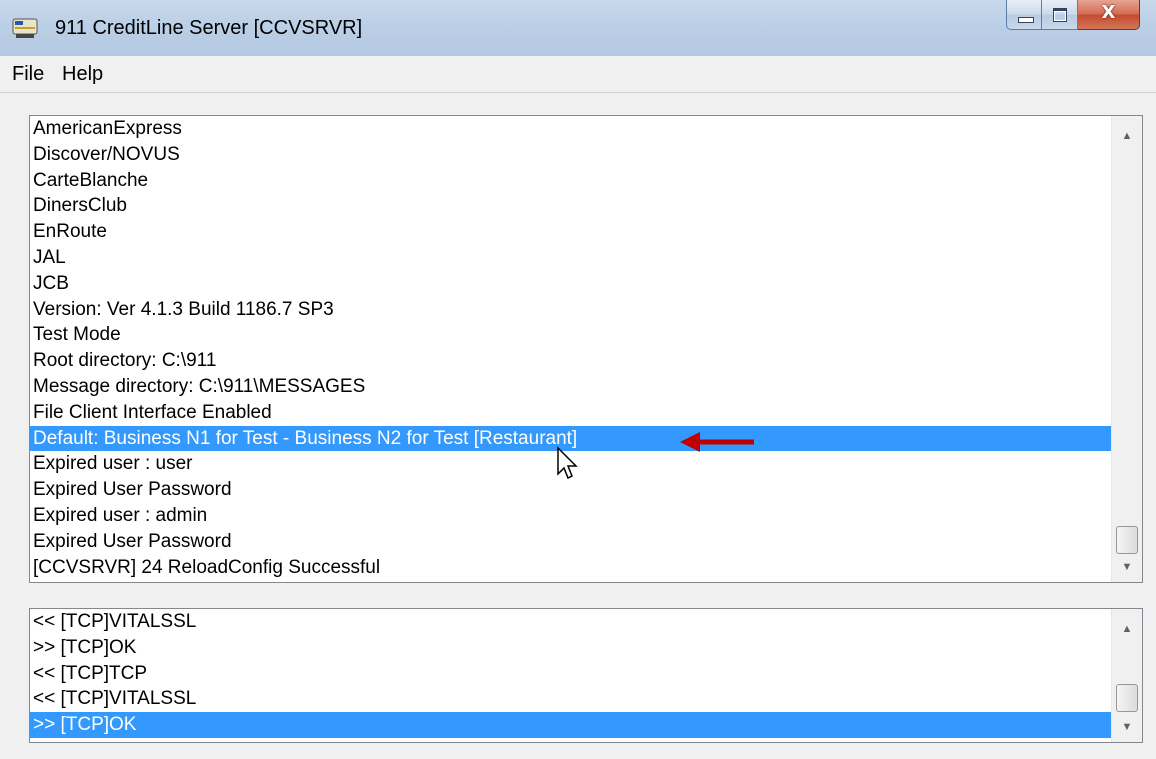 The width and height of the screenshot is (1156, 759). What do you see at coordinates (1126, 349) in the screenshot?
I see `log-scrollbar: ▲ ▼` at bounding box center [1126, 349].